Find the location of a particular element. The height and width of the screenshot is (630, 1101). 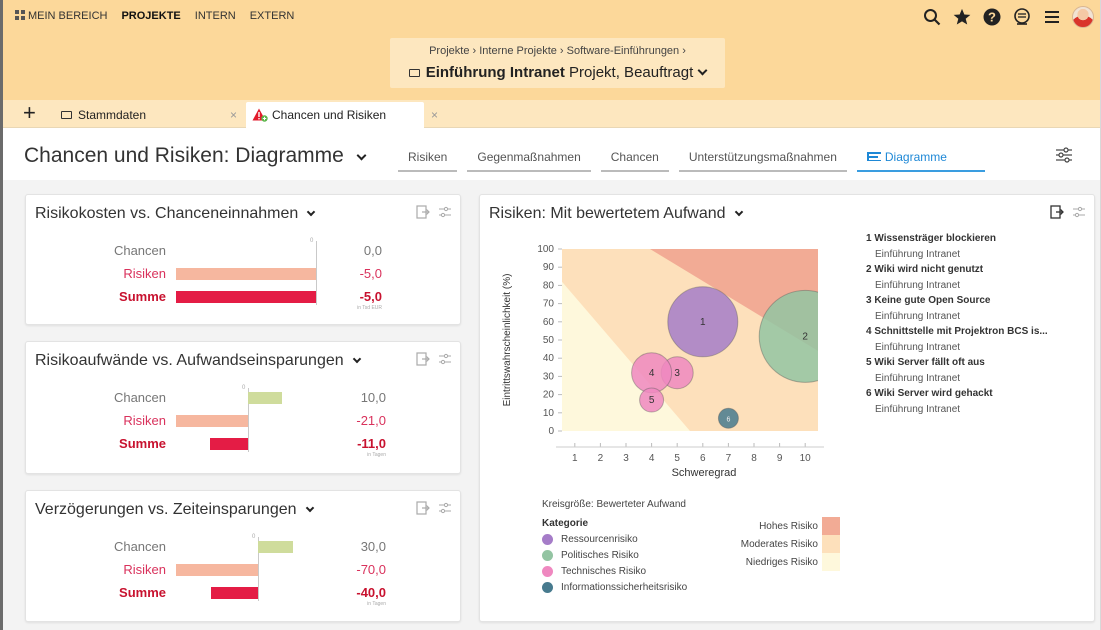

dashboard-icon is located at coordinates (20, 15).